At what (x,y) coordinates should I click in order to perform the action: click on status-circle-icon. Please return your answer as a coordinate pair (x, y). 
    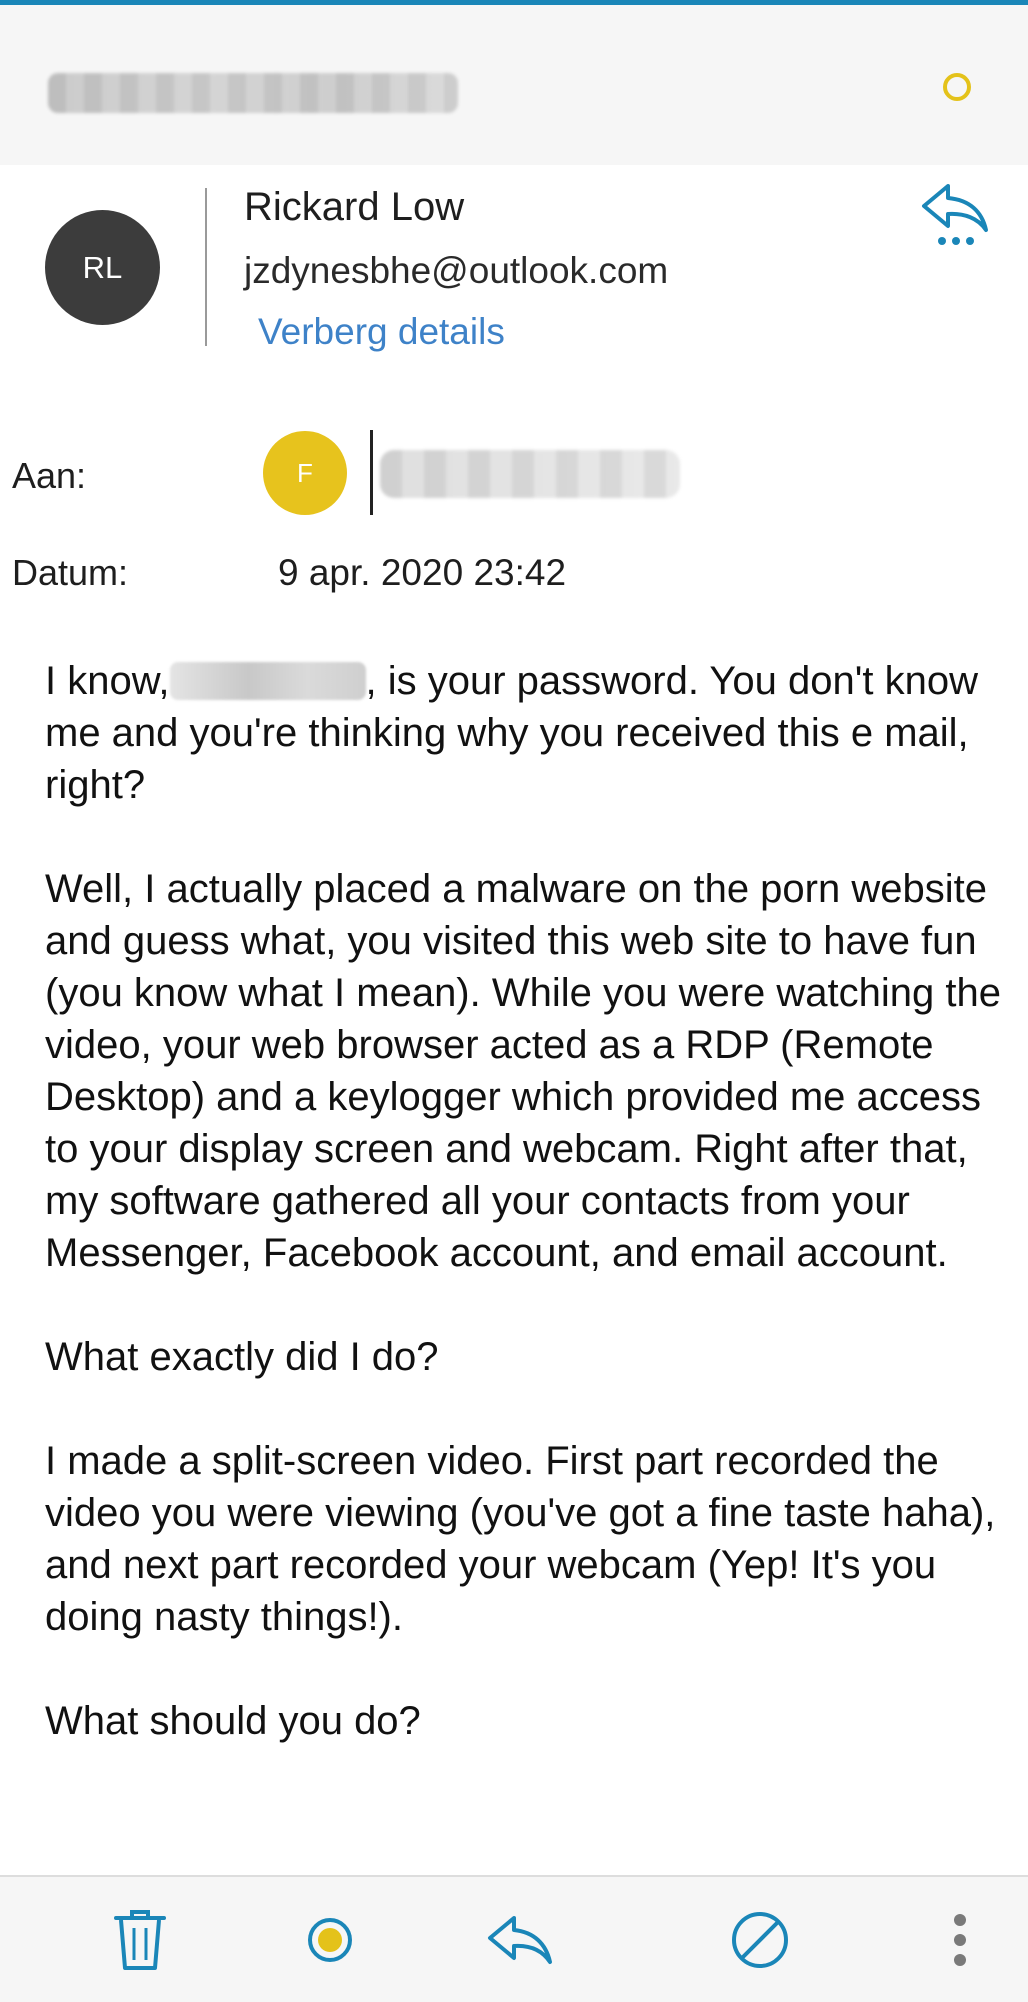
    Looking at the image, I should click on (957, 87).